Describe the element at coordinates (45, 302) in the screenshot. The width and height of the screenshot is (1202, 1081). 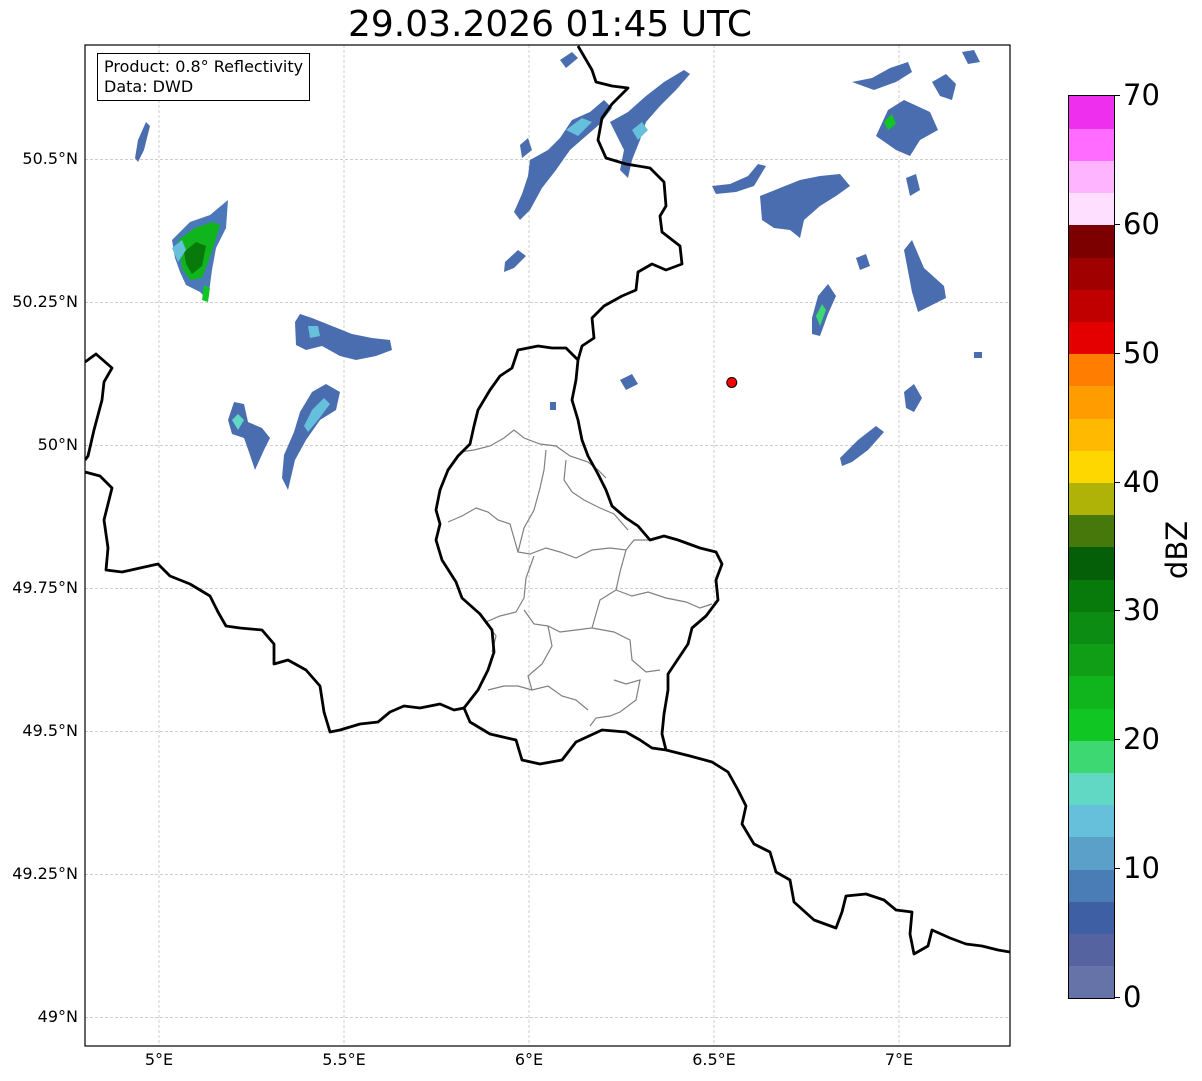
I see `lat-tick-label: 50.25°N` at that location.